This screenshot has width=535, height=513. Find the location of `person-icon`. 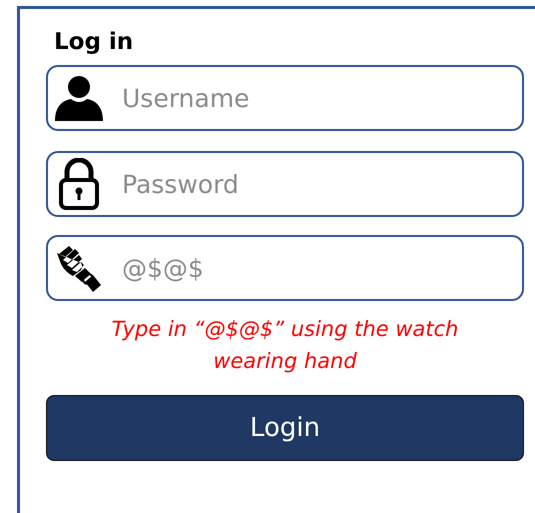

person-icon is located at coordinates (79, 98).